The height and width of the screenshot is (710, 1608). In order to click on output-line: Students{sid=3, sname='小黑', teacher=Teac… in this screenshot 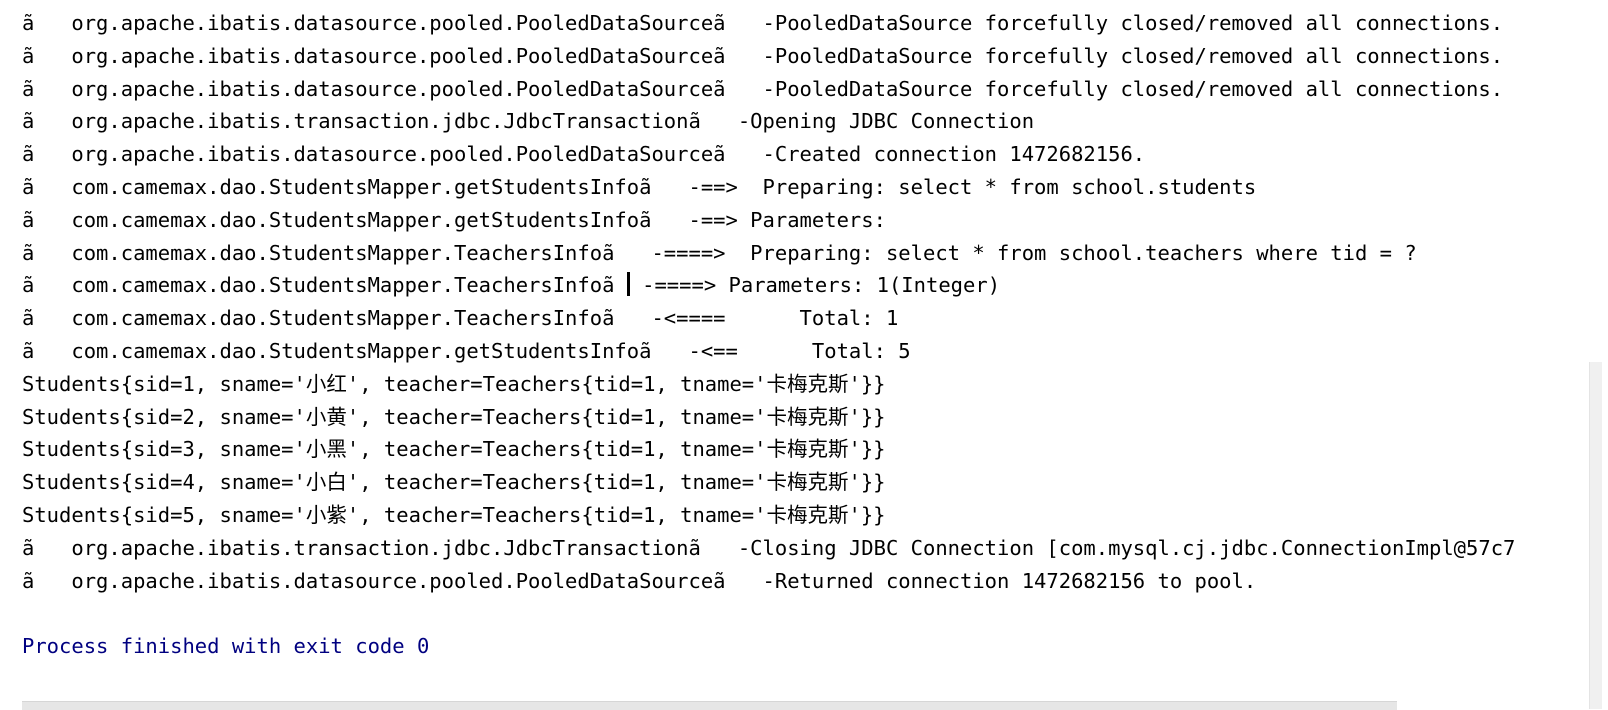, I will do `click(454, 449)`.